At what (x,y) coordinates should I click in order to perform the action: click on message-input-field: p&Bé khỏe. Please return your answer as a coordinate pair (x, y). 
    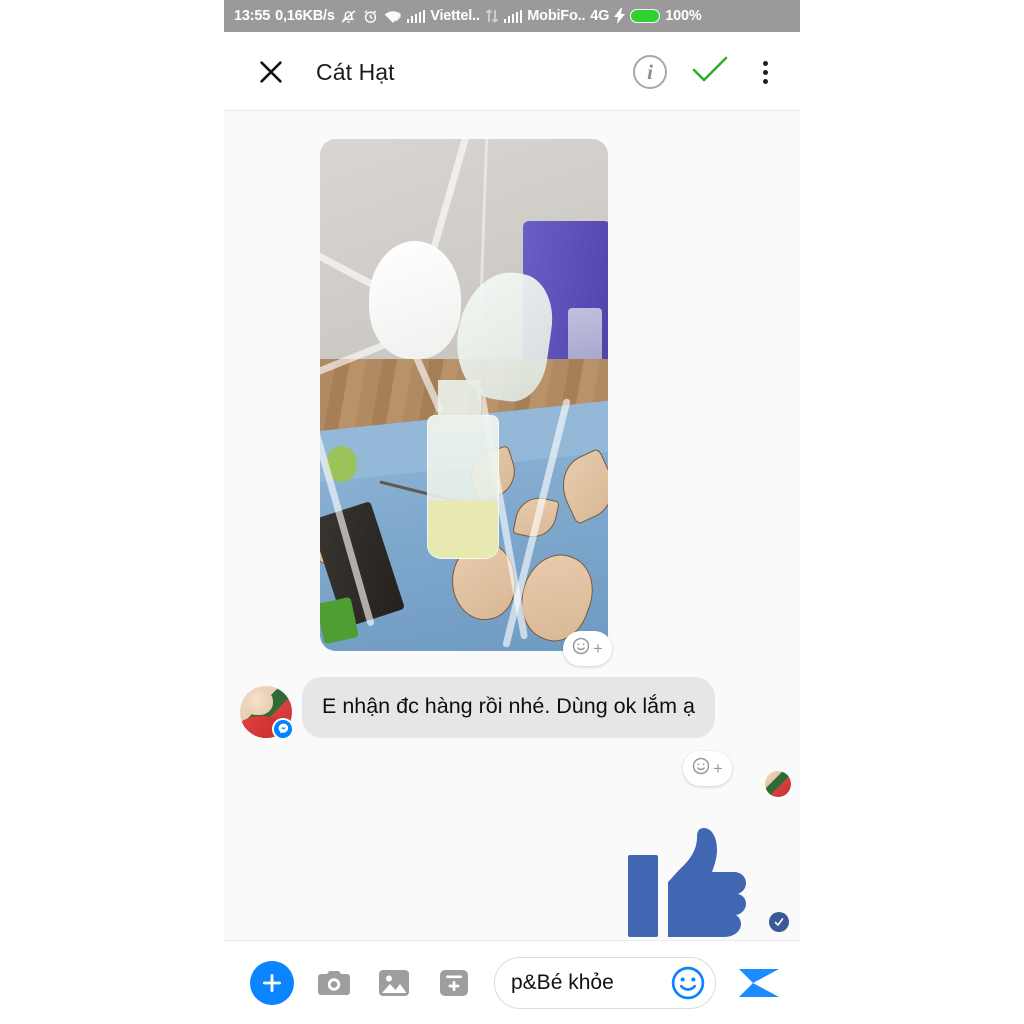
    Looking at the image, I should click on (605, 982).